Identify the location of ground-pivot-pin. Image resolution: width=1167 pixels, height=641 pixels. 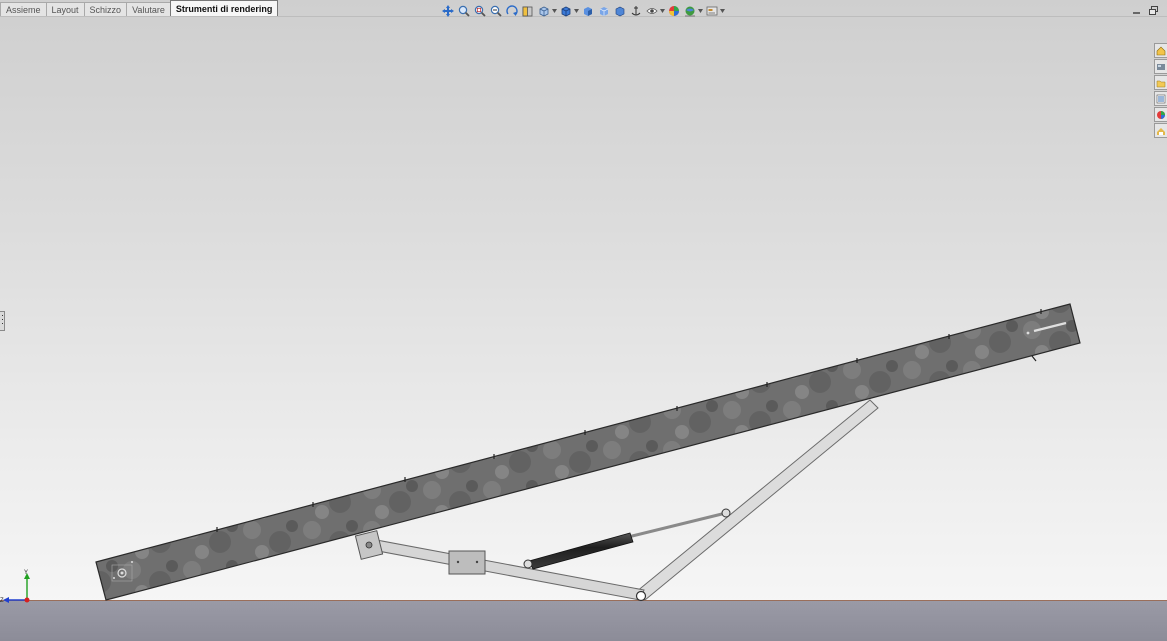
(641, 596).